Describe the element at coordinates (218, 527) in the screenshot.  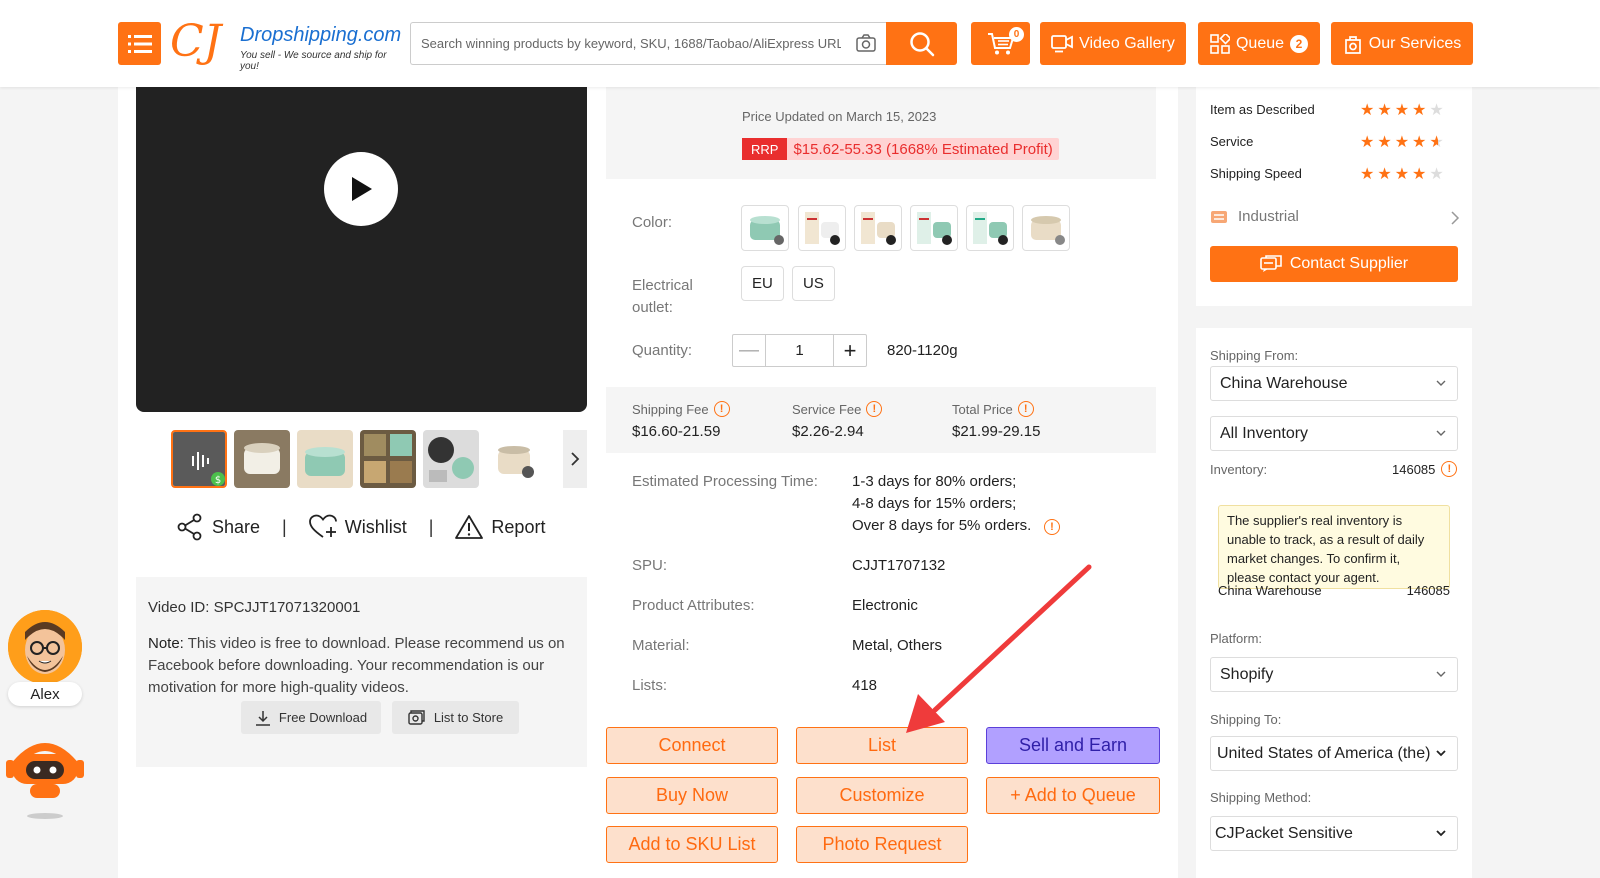
I see `share-button: Share` at that location.